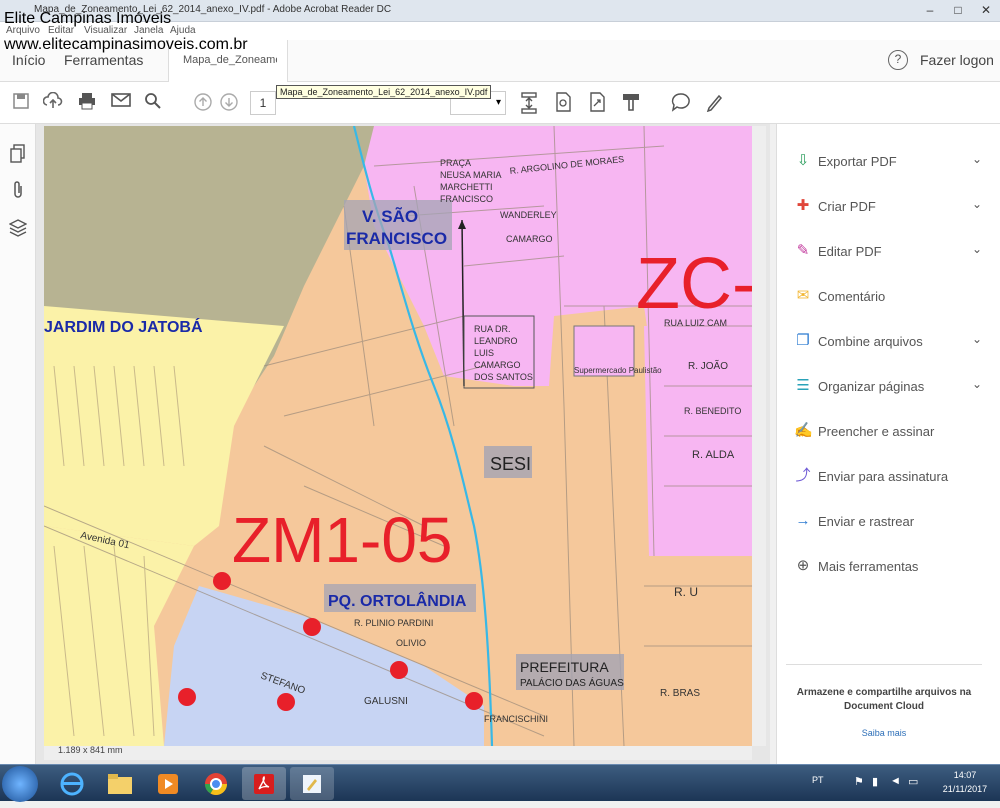  Describe the element at coordinates (168, 783) in the screenshot. I see `media-player-taskbar-icon` at that location.